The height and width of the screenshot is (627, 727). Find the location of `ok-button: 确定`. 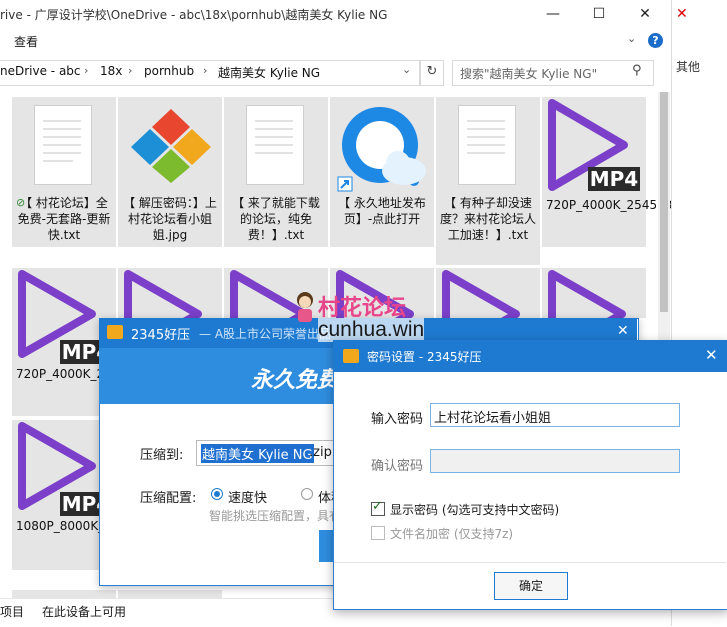

ok-button: 确定 is located at coordinates (531, 586).